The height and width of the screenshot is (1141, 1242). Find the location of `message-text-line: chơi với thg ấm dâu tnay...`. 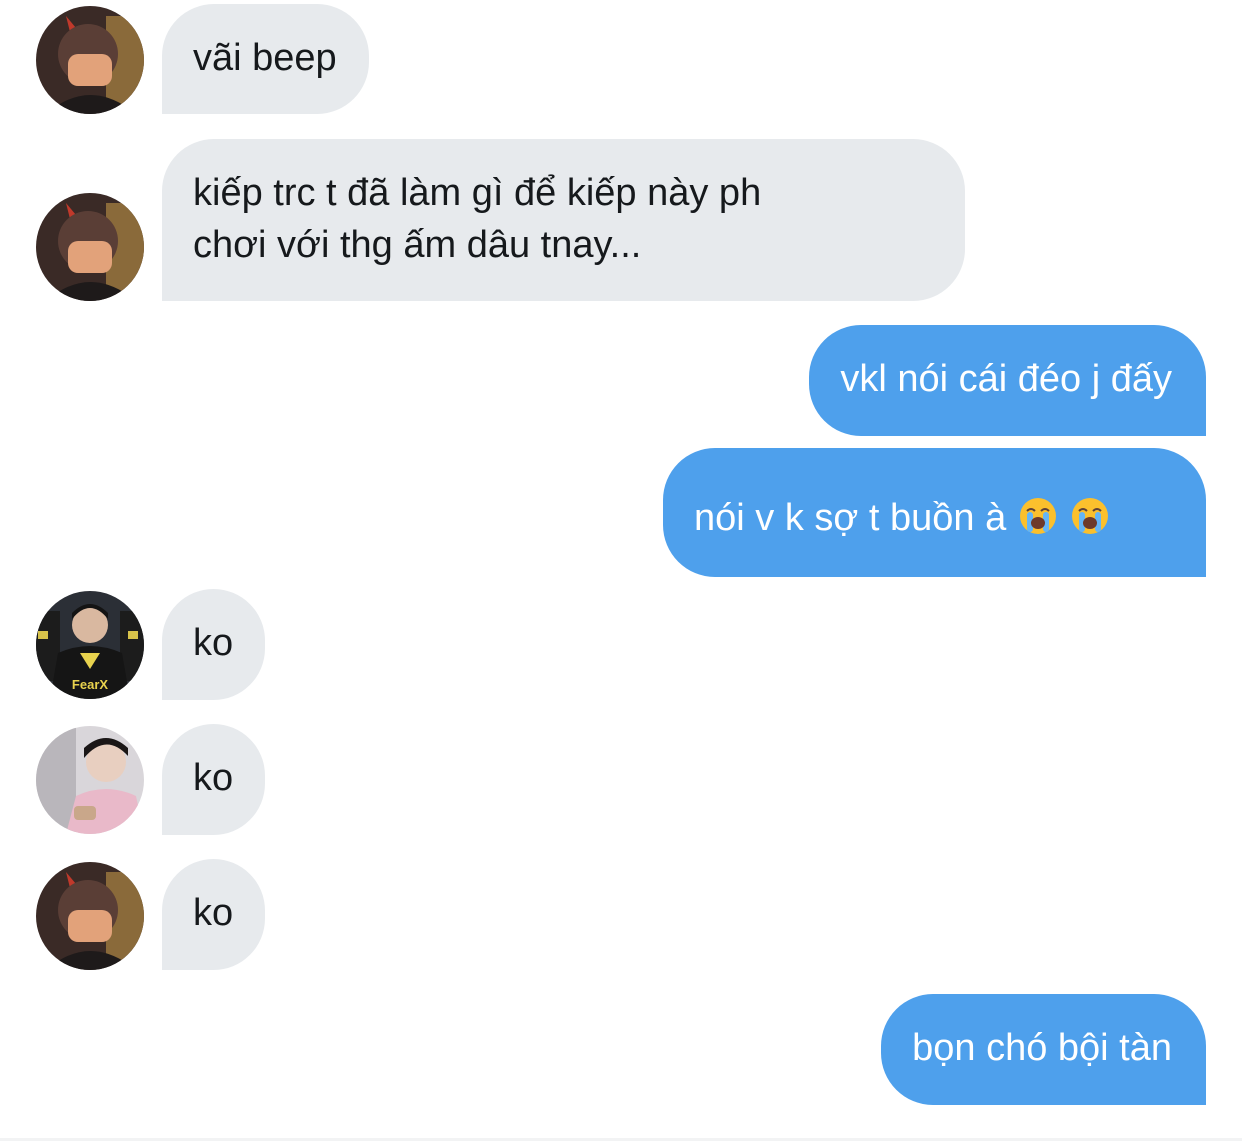

message-text-line: chơi với thg ấm dâu tnay... is located at coordinates (417, 245).